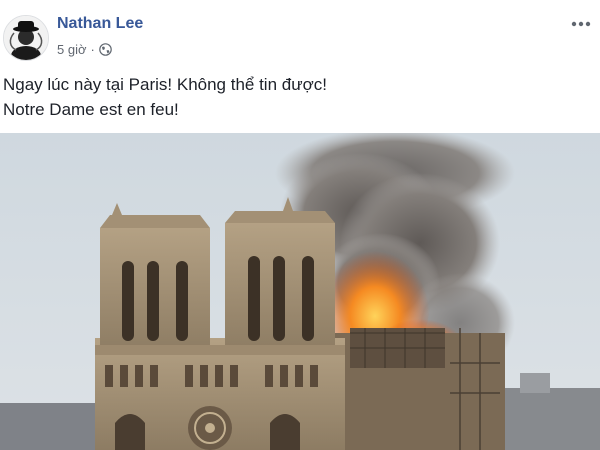 The height and width of the screenshot is (450, 600). I want to click on post-meta: 5 giờ ·, so click(84, 49).